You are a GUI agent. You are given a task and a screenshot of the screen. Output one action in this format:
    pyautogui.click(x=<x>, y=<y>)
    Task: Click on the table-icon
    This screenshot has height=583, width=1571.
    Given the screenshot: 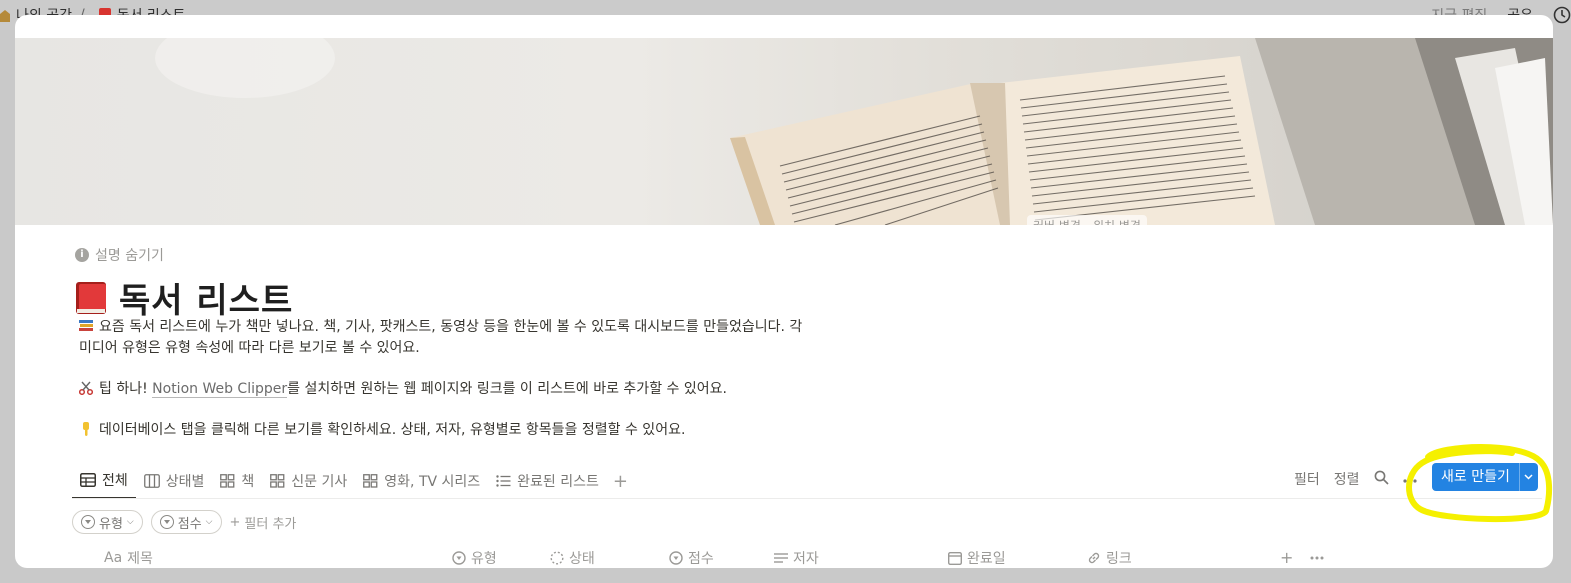 What is the action you would take?
    pyautogui.click(x=88, y=480)
    